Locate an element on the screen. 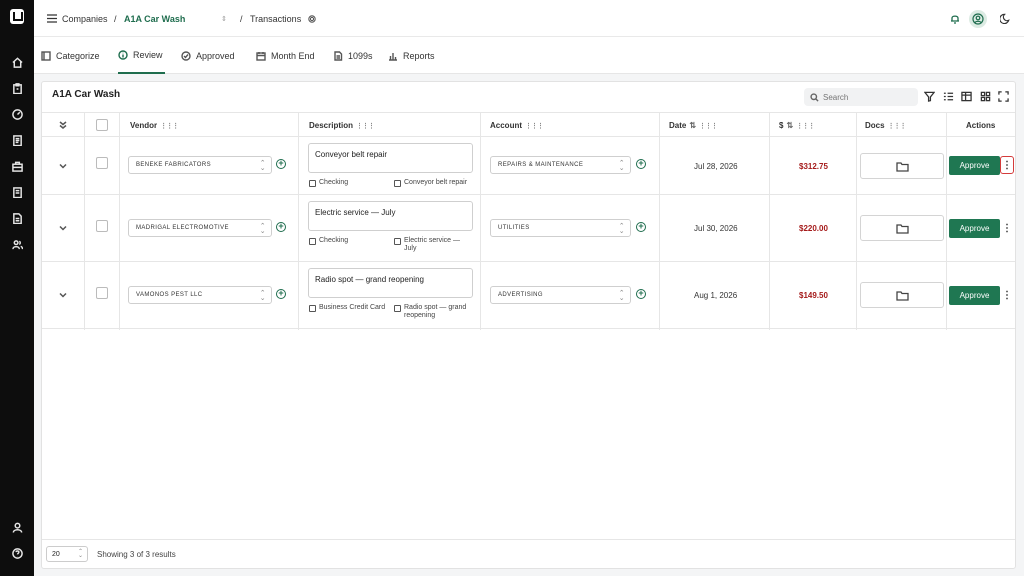  folder-icon is located at coordinates (902, 228).